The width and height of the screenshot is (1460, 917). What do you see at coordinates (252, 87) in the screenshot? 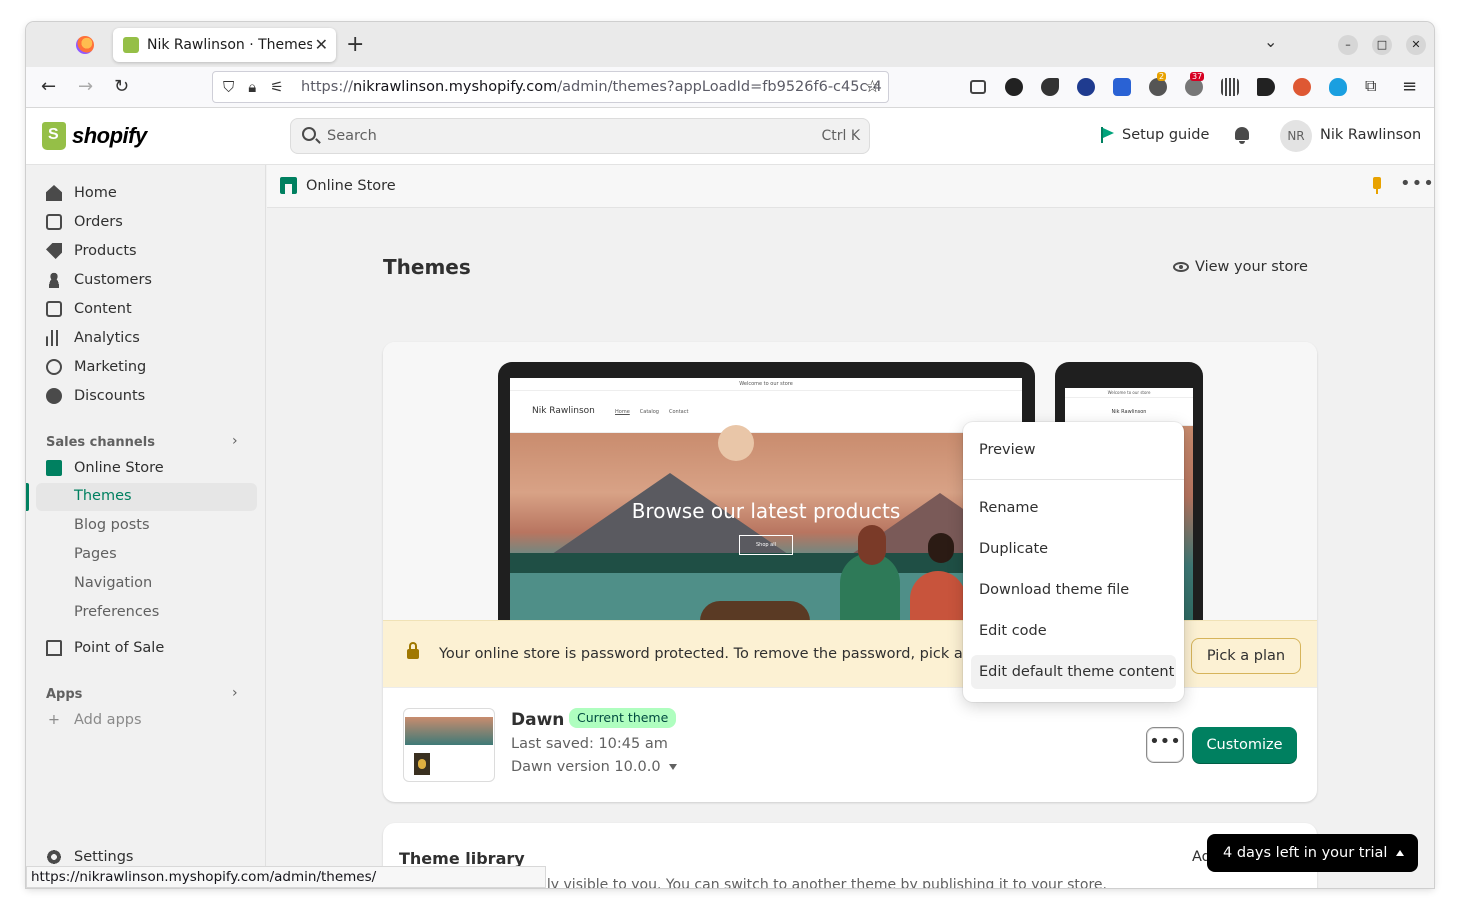
I see `lock-icon: 🔒︎` at bounding box center [252, 87].